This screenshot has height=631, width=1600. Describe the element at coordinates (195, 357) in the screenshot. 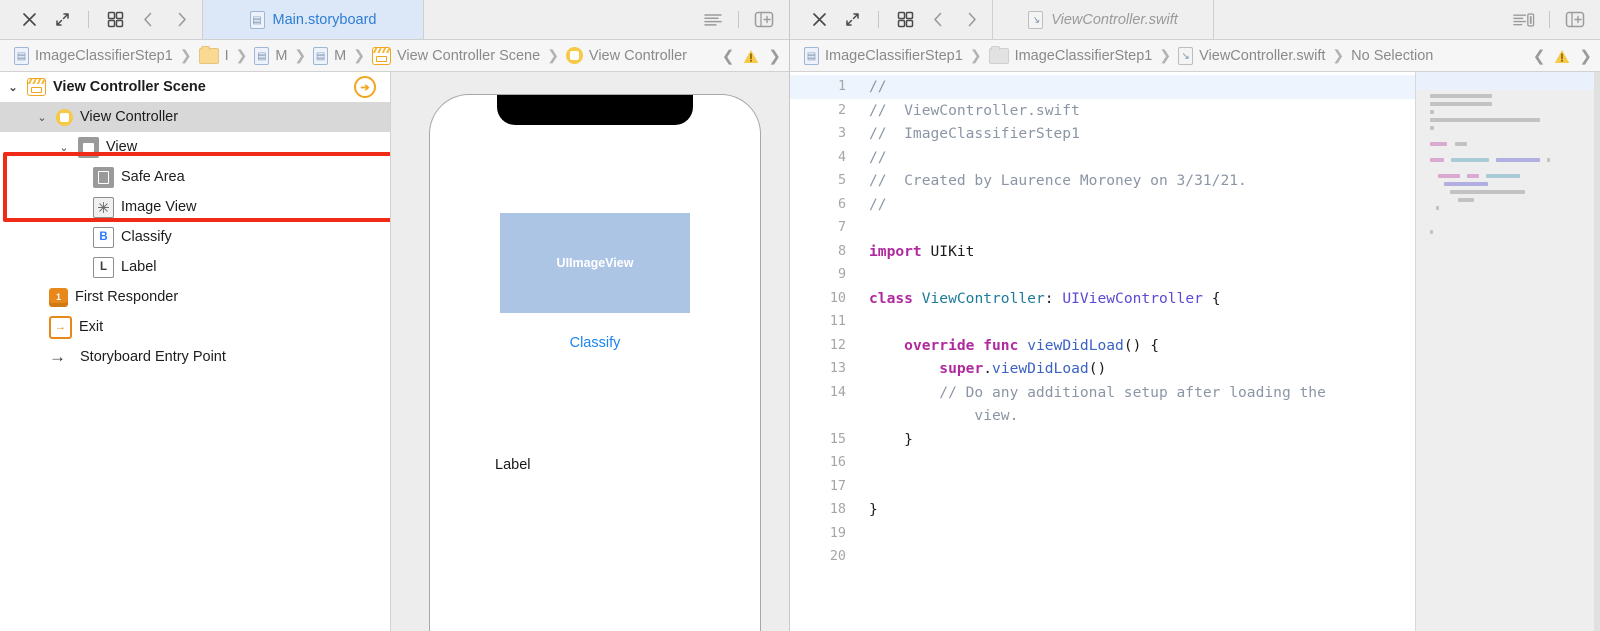

I see `outline-row-storyboard-entry-point: → Storyboard Entry Point` at that location.